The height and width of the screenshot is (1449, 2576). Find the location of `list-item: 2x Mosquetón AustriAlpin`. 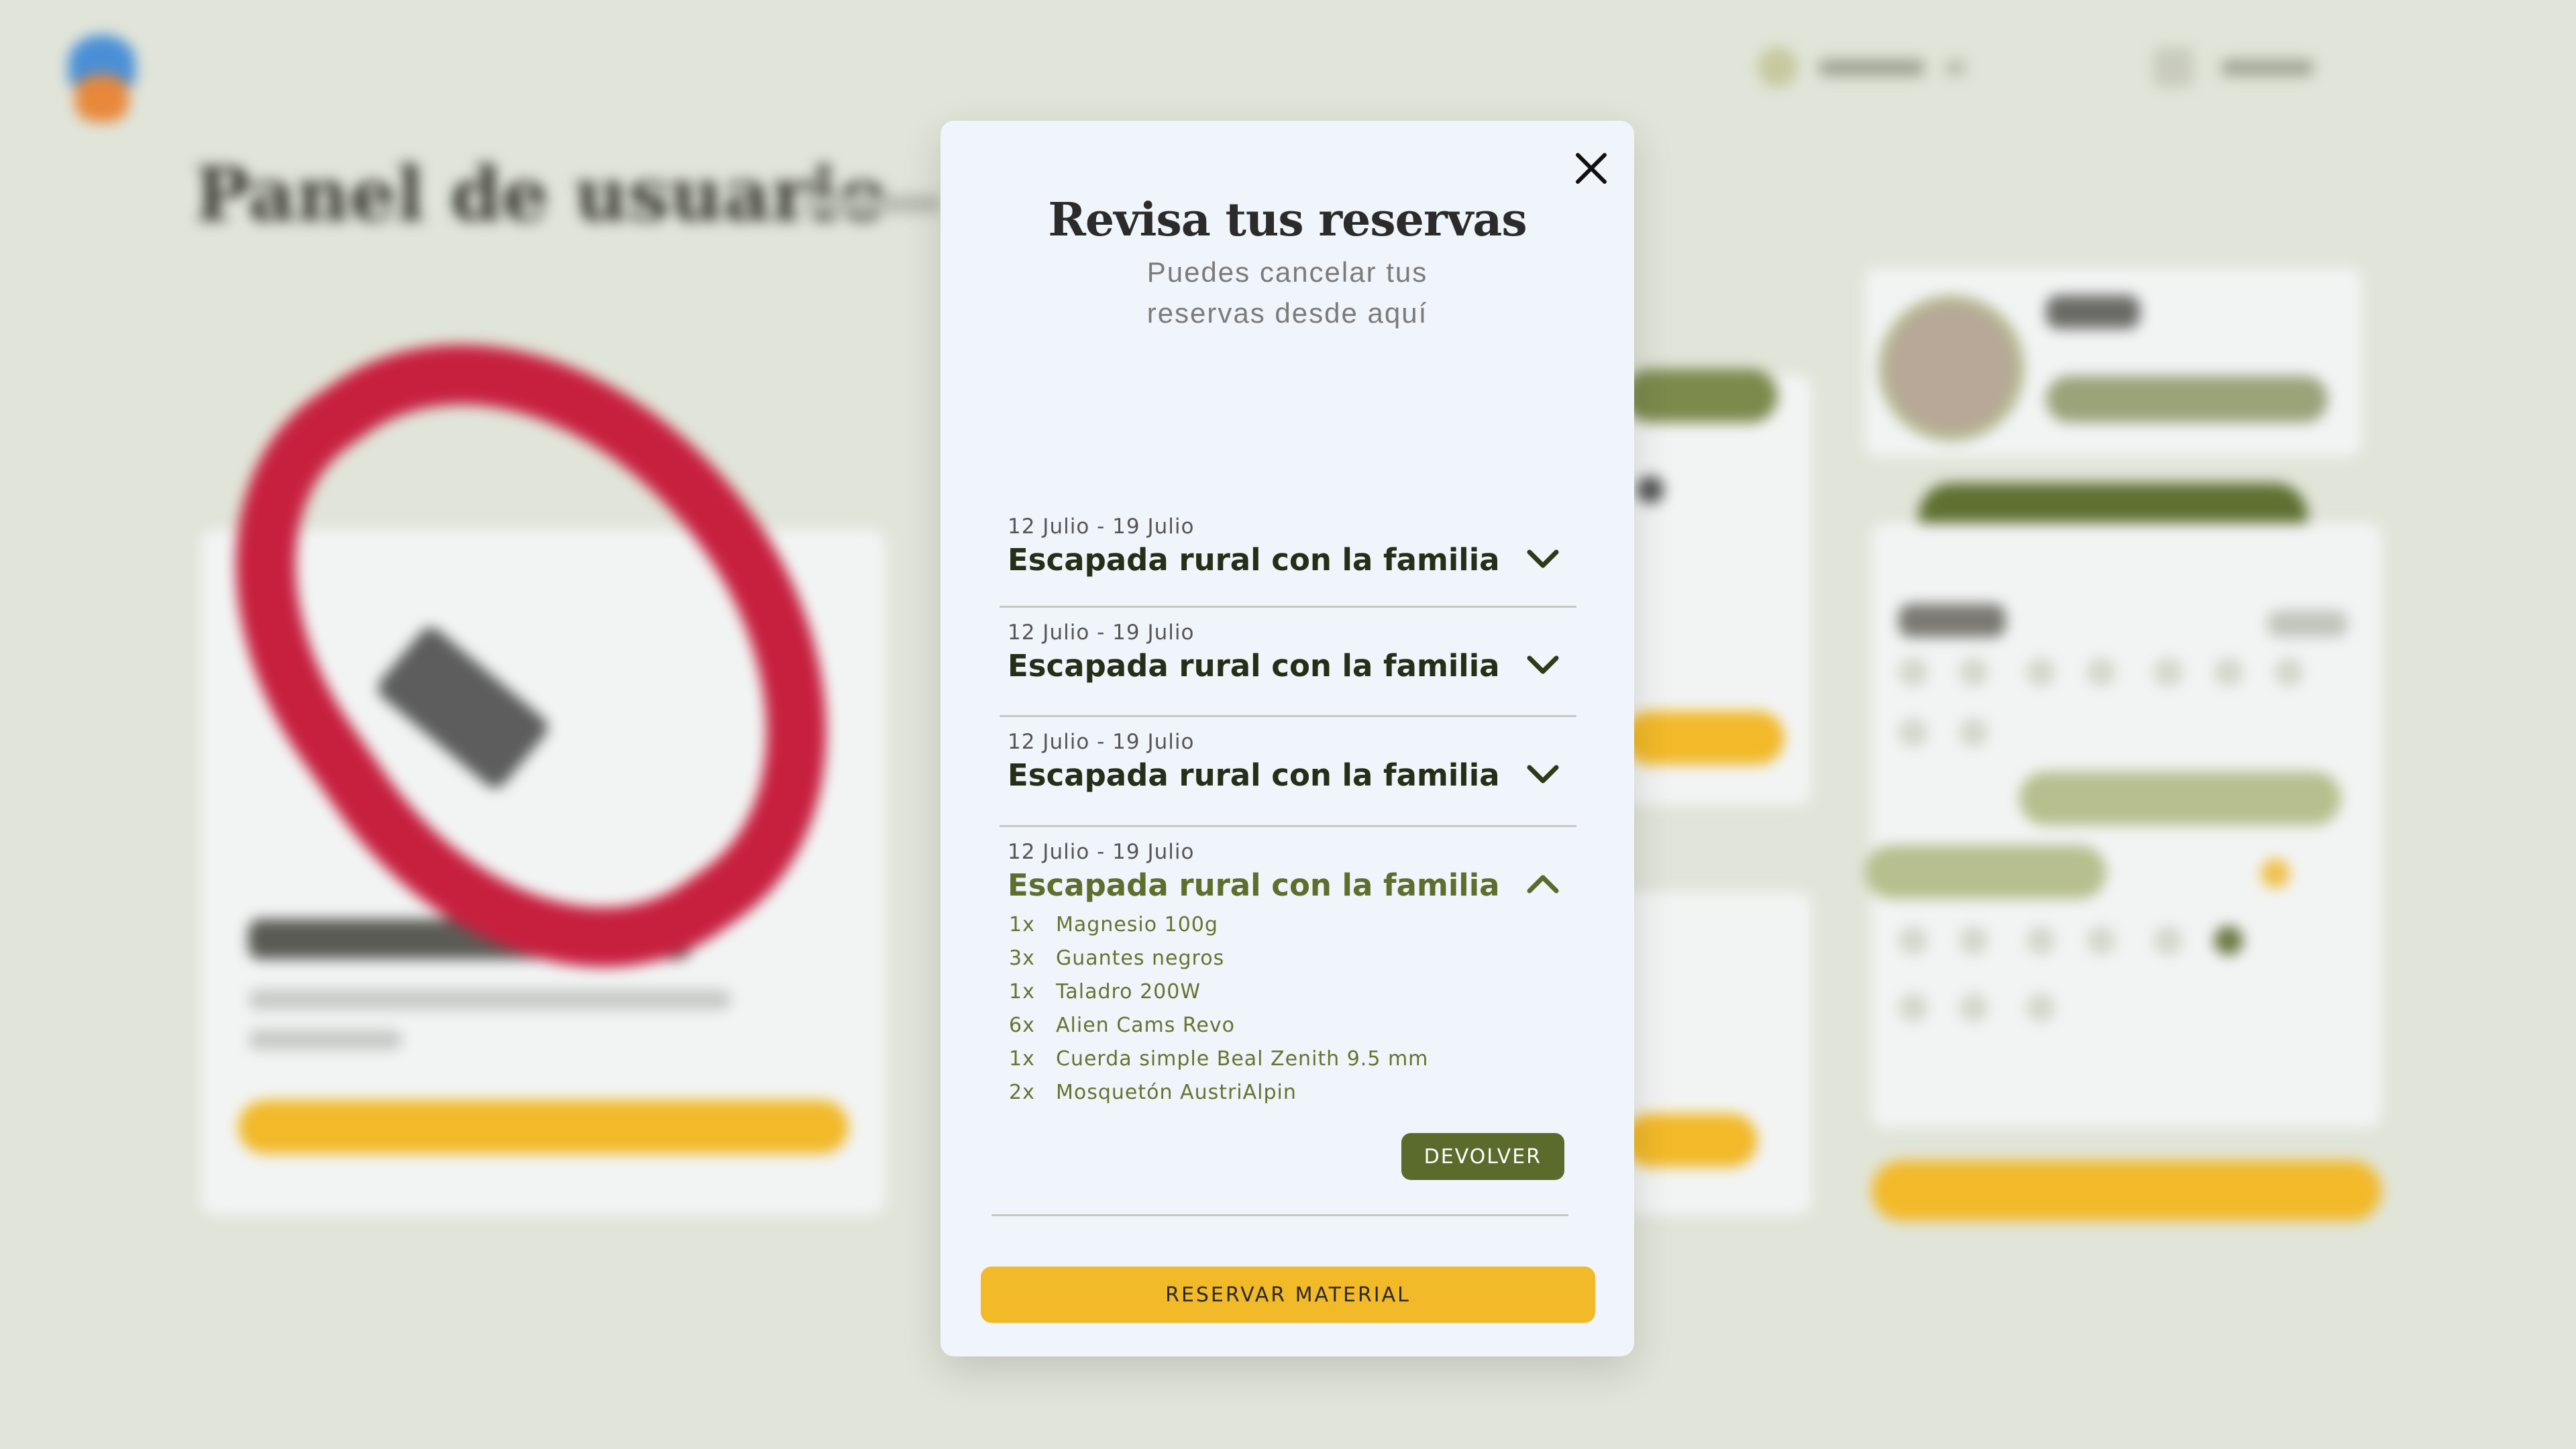

list-item: 2x Mosquetón AustriAlpin is located at coordinates (1284, 1093).